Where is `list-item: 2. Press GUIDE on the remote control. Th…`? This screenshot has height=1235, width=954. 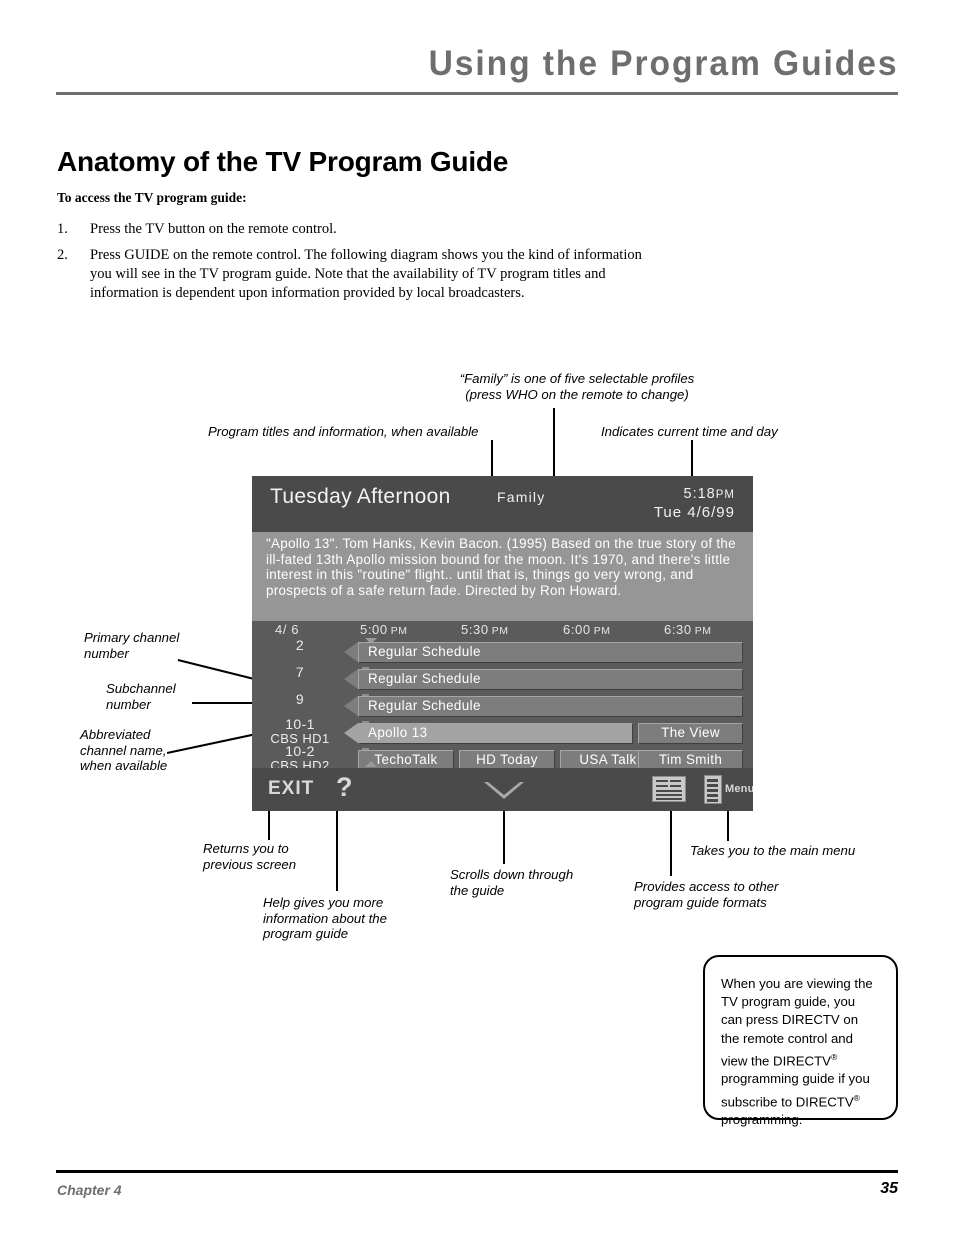 list-item: 2. Press GUIDE on the remote control. Th… is located at coordinates (362, 274).